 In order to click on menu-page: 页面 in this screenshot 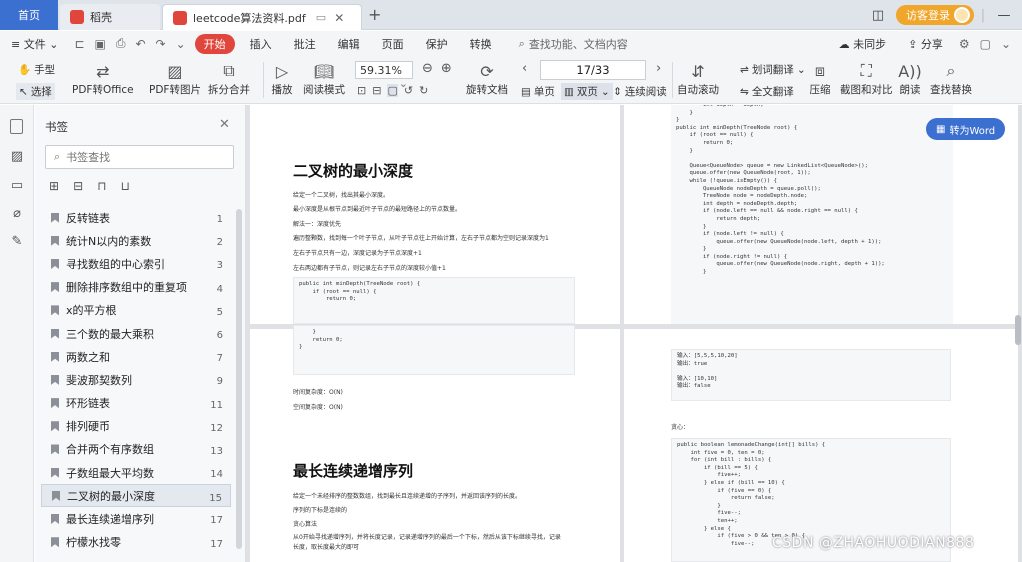, I will do `click(393, 44)`.